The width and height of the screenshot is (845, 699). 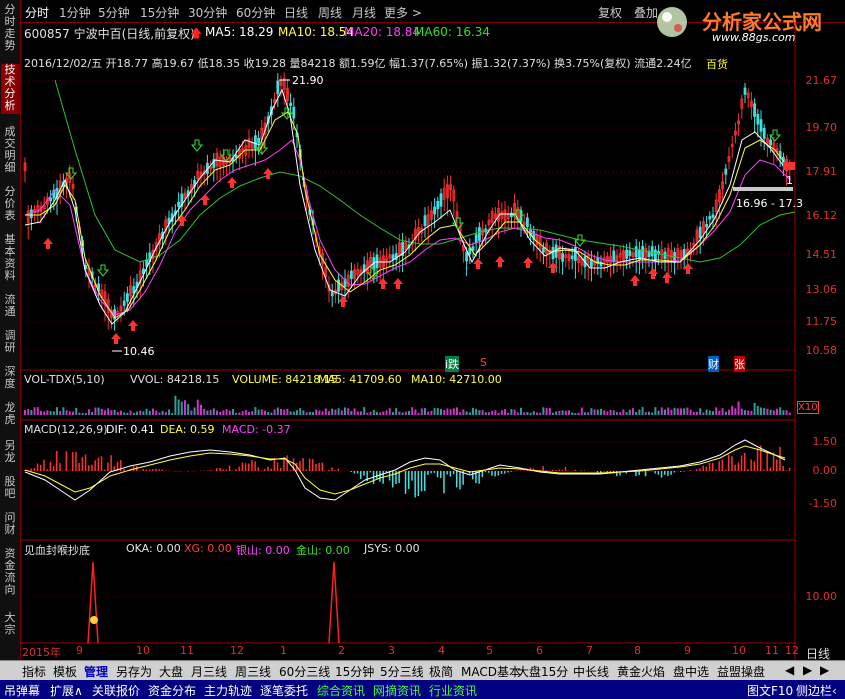 What do you see at coordinates (96, 671) in the screenshot?
I see `bottom-tab-active: 管理` at bounding box center [96, 671].